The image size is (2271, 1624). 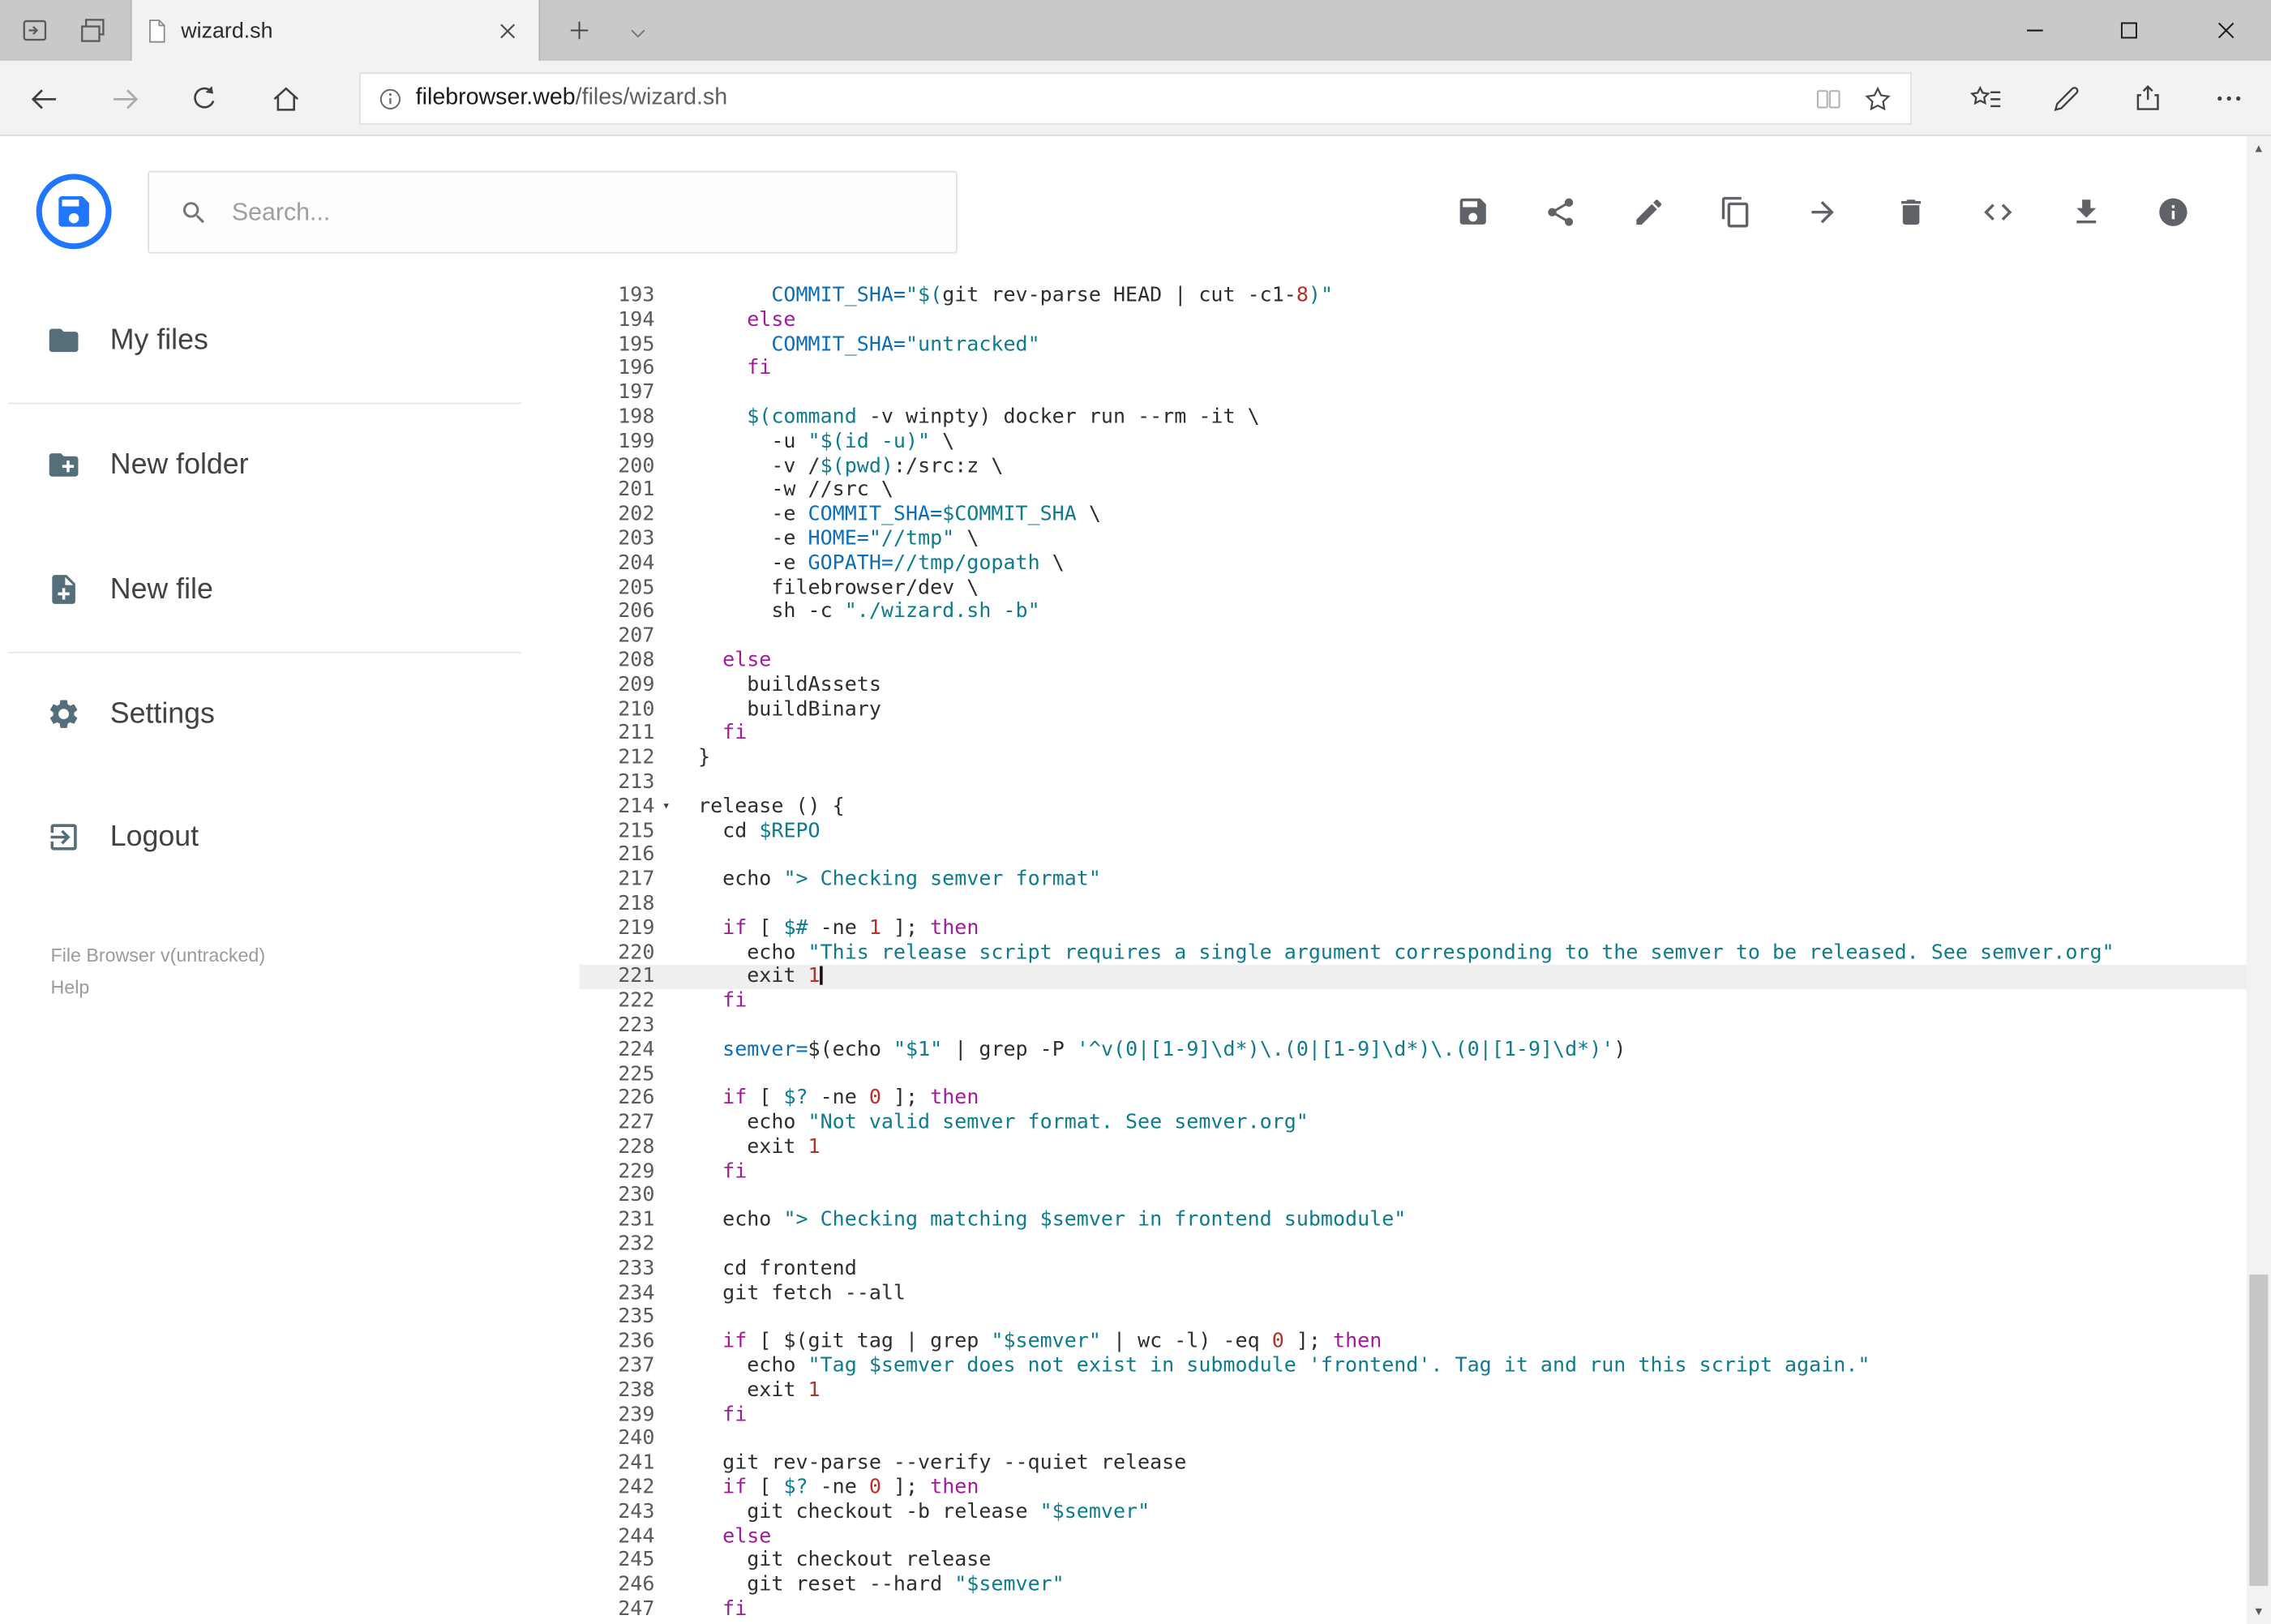 I want to click on site-info-icon, so click(x=390, y=99).